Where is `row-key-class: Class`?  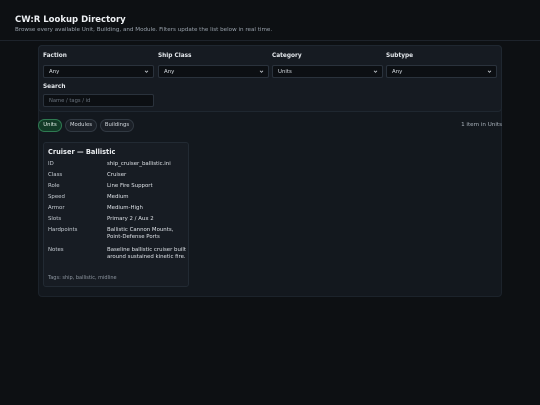
row-key-class: Class is located at coordinates (55, 175).